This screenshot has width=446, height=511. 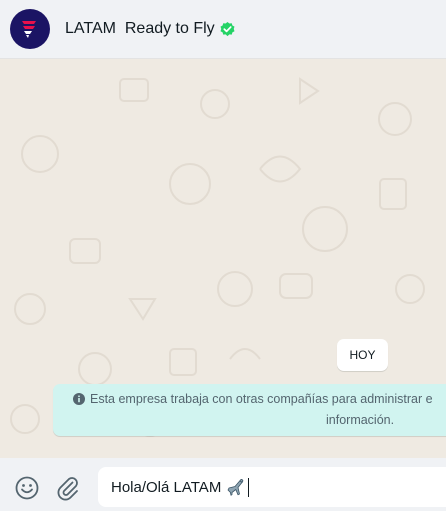 I want to click on contact-name-text: LATAM Ready to Fly, so click(x=140, y=28).